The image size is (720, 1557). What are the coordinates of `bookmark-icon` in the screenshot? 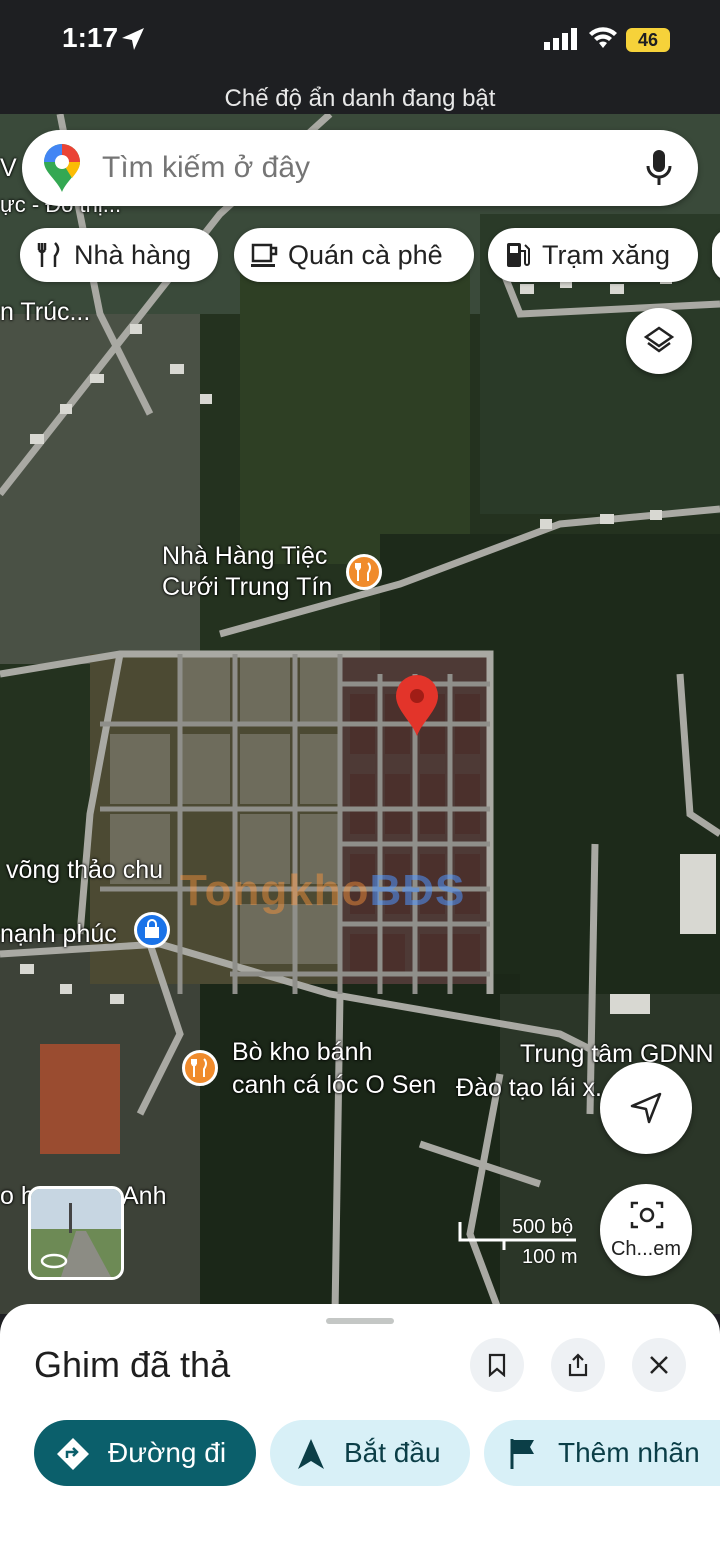 It's located at (497, 1365).